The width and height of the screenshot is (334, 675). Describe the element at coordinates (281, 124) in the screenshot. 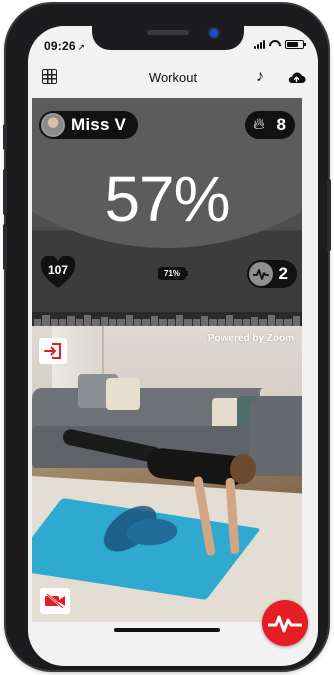

I see `calorie-count: 8` at that location.